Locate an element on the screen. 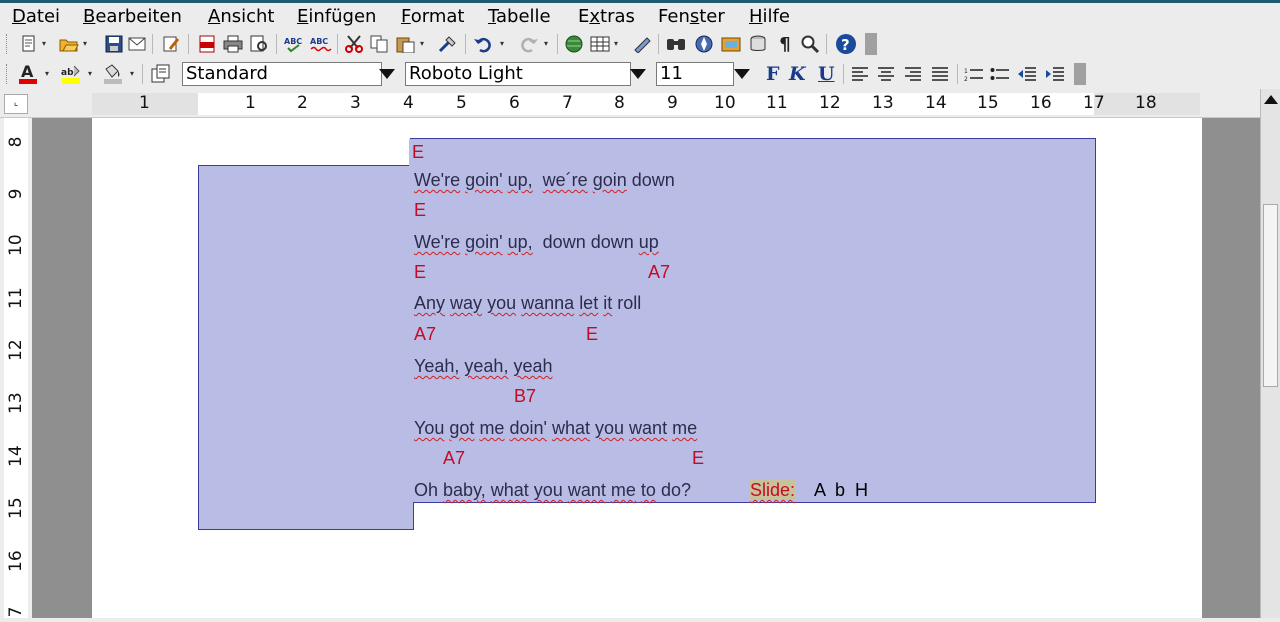 The width and height of the screenshot is (1280, 622). undo-dropdown-icon: ▾ is located at coordinates (502, 43).